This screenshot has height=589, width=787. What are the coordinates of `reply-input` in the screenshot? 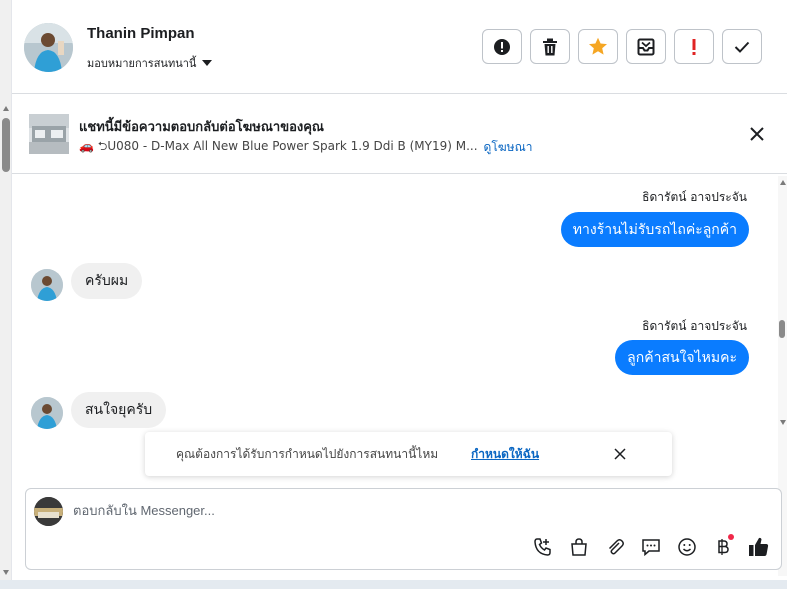 It's located at (403, 510).